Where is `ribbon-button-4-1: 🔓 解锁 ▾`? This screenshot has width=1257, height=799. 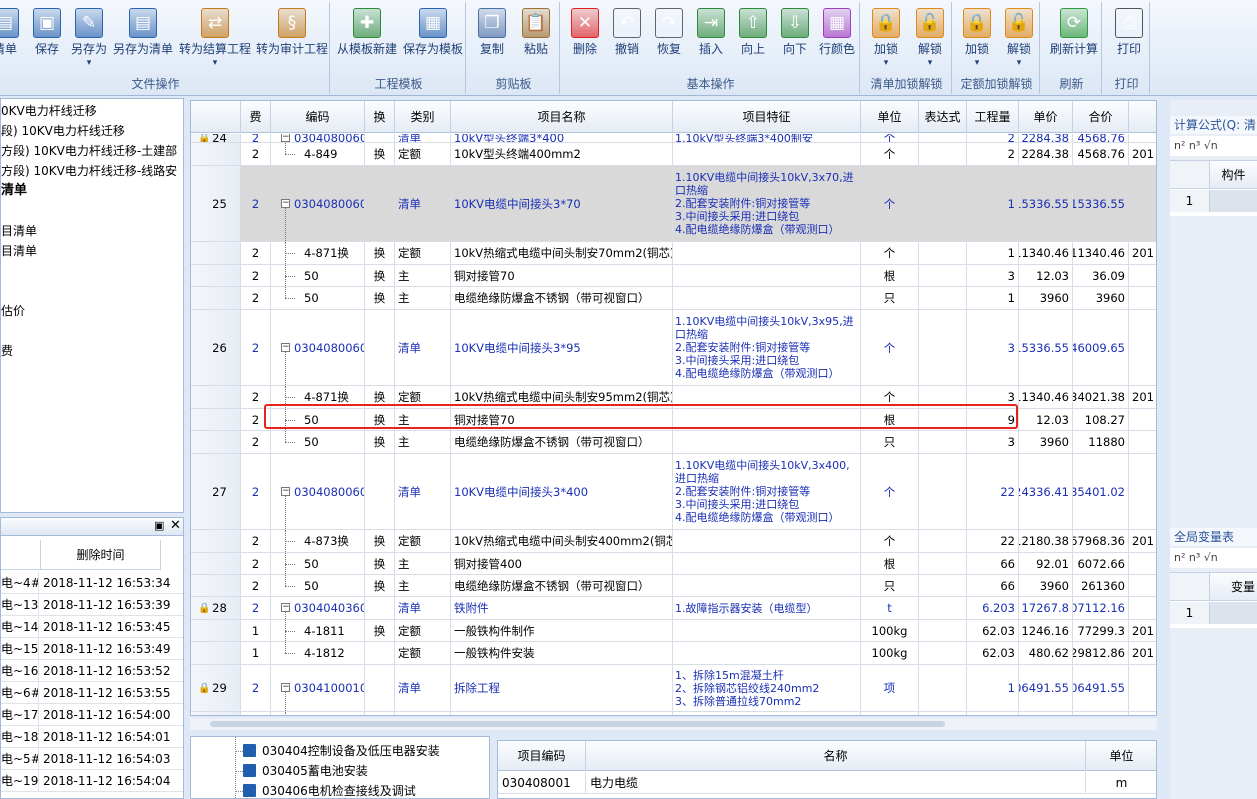
ribbon-button-4-1: 🔓 解锁 ▾ is located at coordinates (930, 40).